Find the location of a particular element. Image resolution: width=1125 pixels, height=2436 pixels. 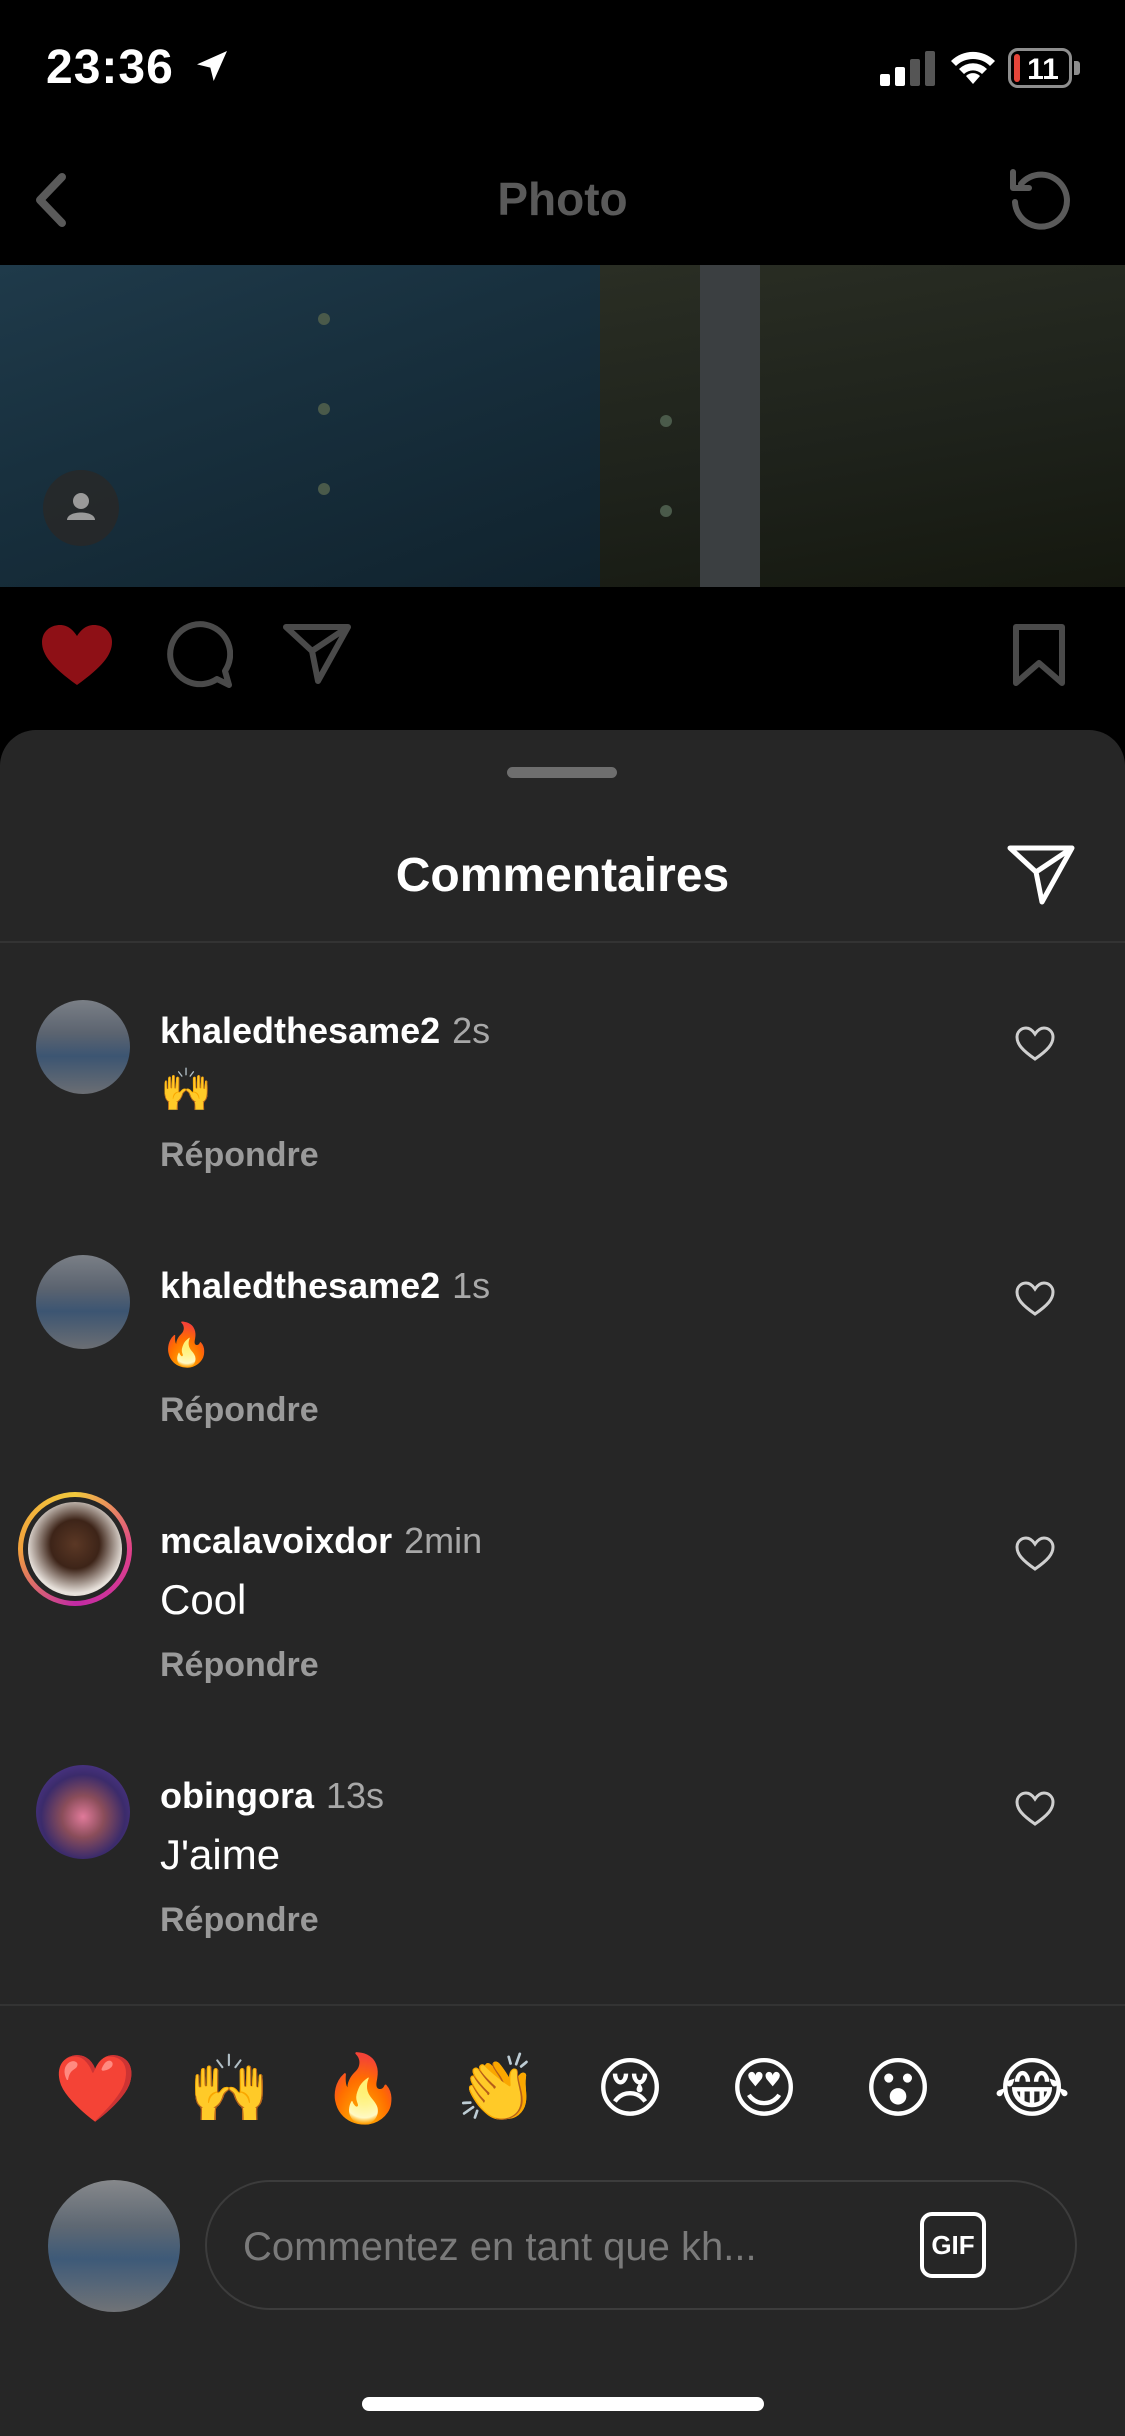

wifi-icon is located at coordinates (973, 67).